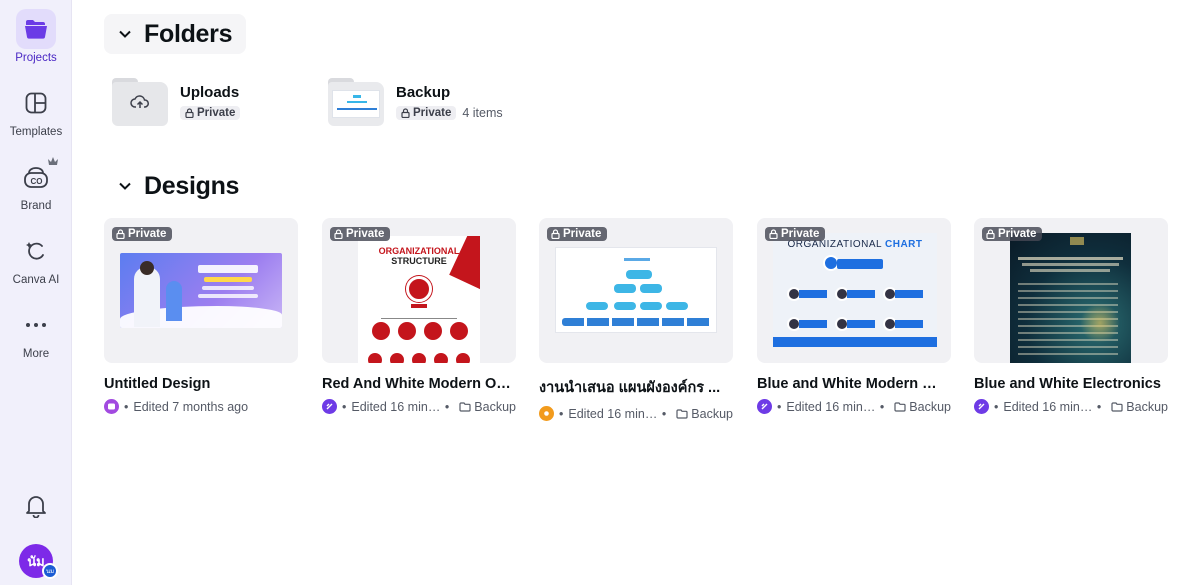  I want to click on folder-item-count: 4 items, so click(482, 113).